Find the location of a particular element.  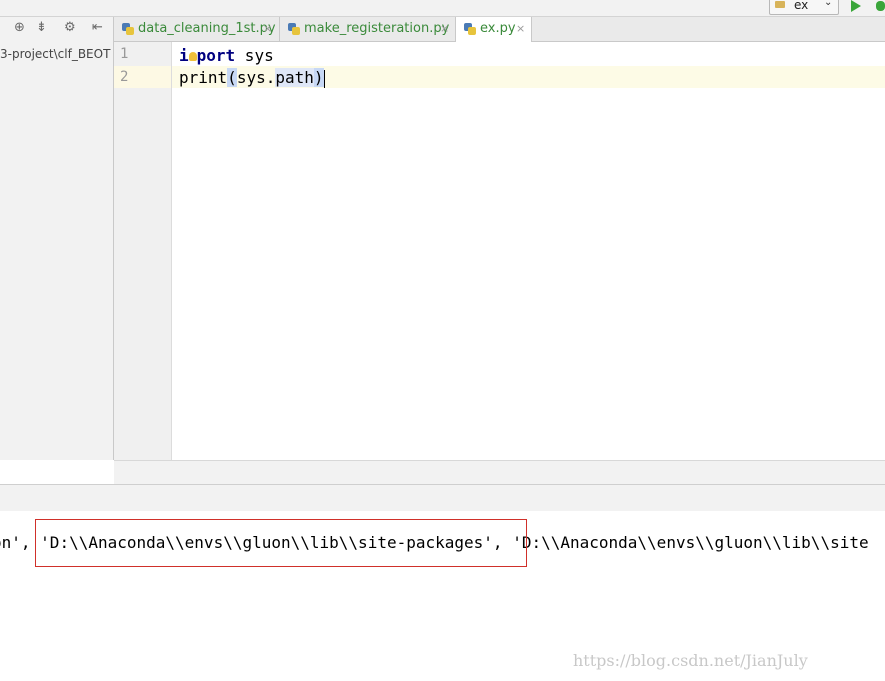

line-number: 2 is located at coordinates (124, 77).